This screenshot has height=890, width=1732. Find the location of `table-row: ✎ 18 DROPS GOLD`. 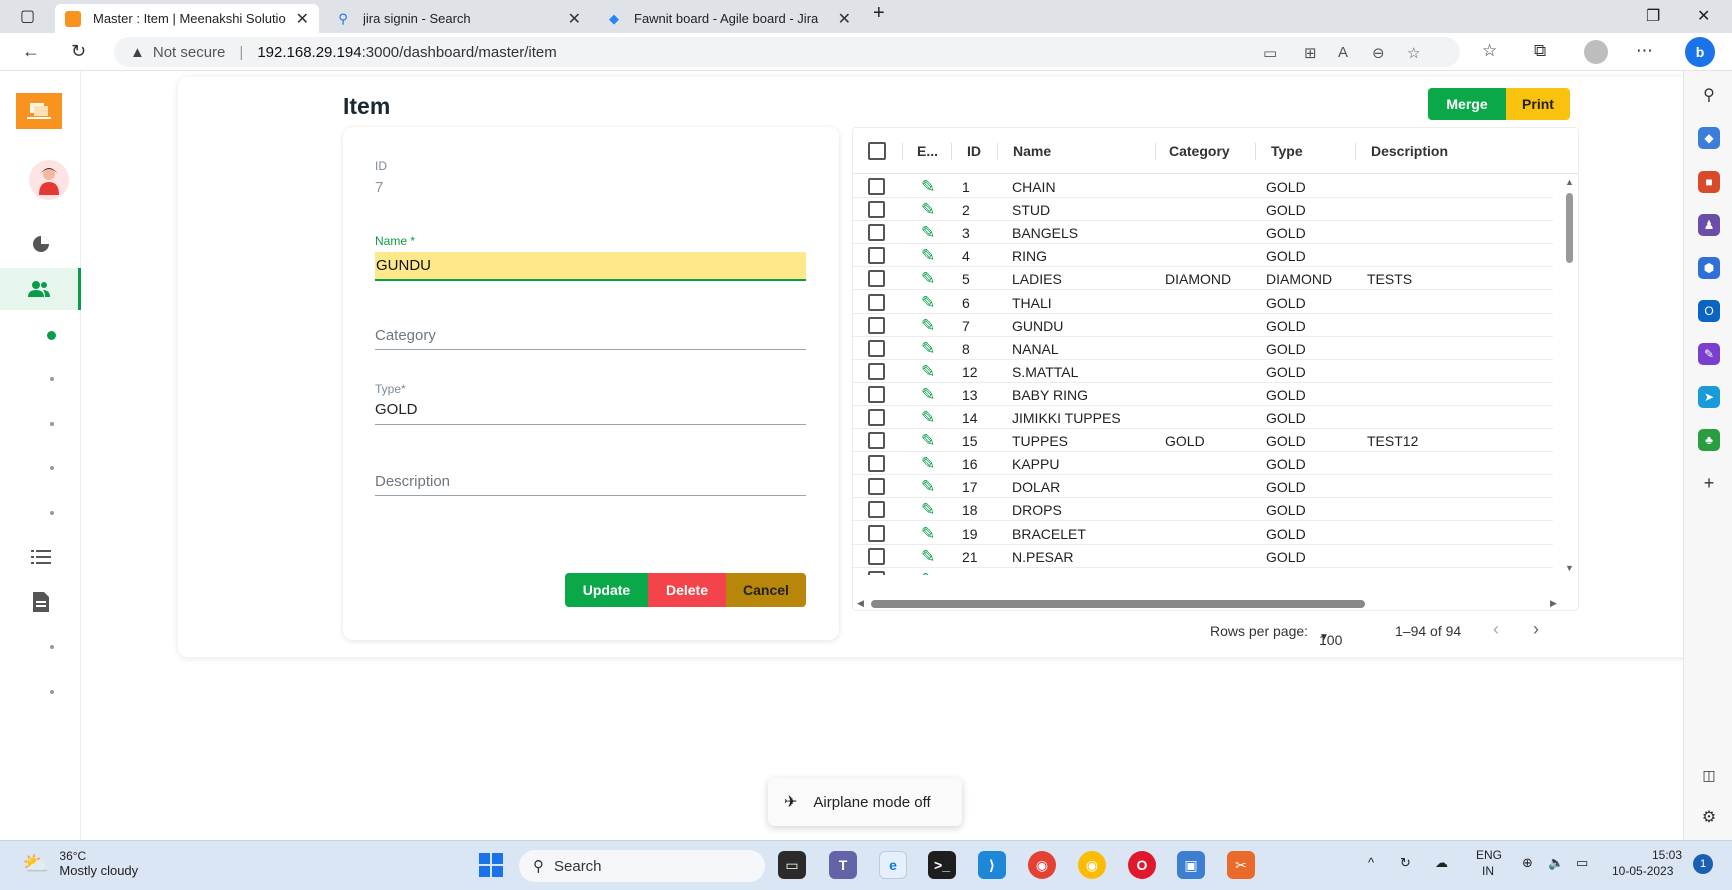

table-row: ✎ 18 DROPS GOLD is located at coordinates (1203, 510).